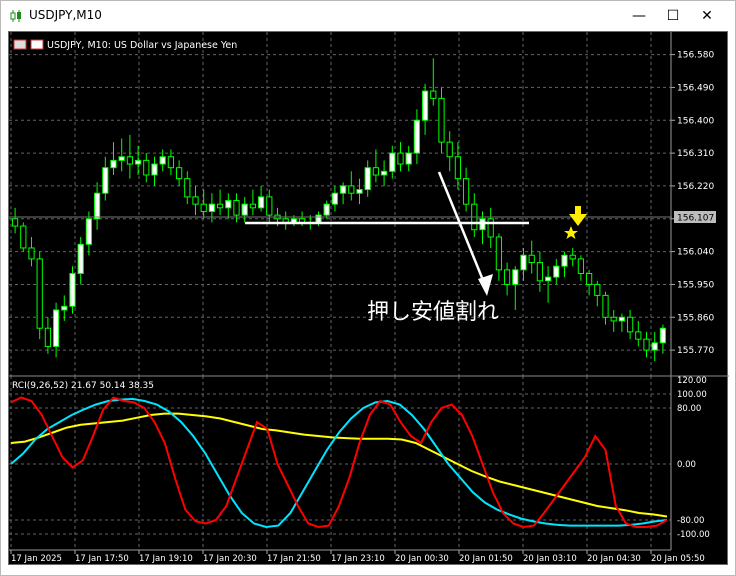  What do you see at coordinates (36, 559) in the screenshot?
I see `time-tick-label: 17 Jan 2025` at bounding box center [36, 559].